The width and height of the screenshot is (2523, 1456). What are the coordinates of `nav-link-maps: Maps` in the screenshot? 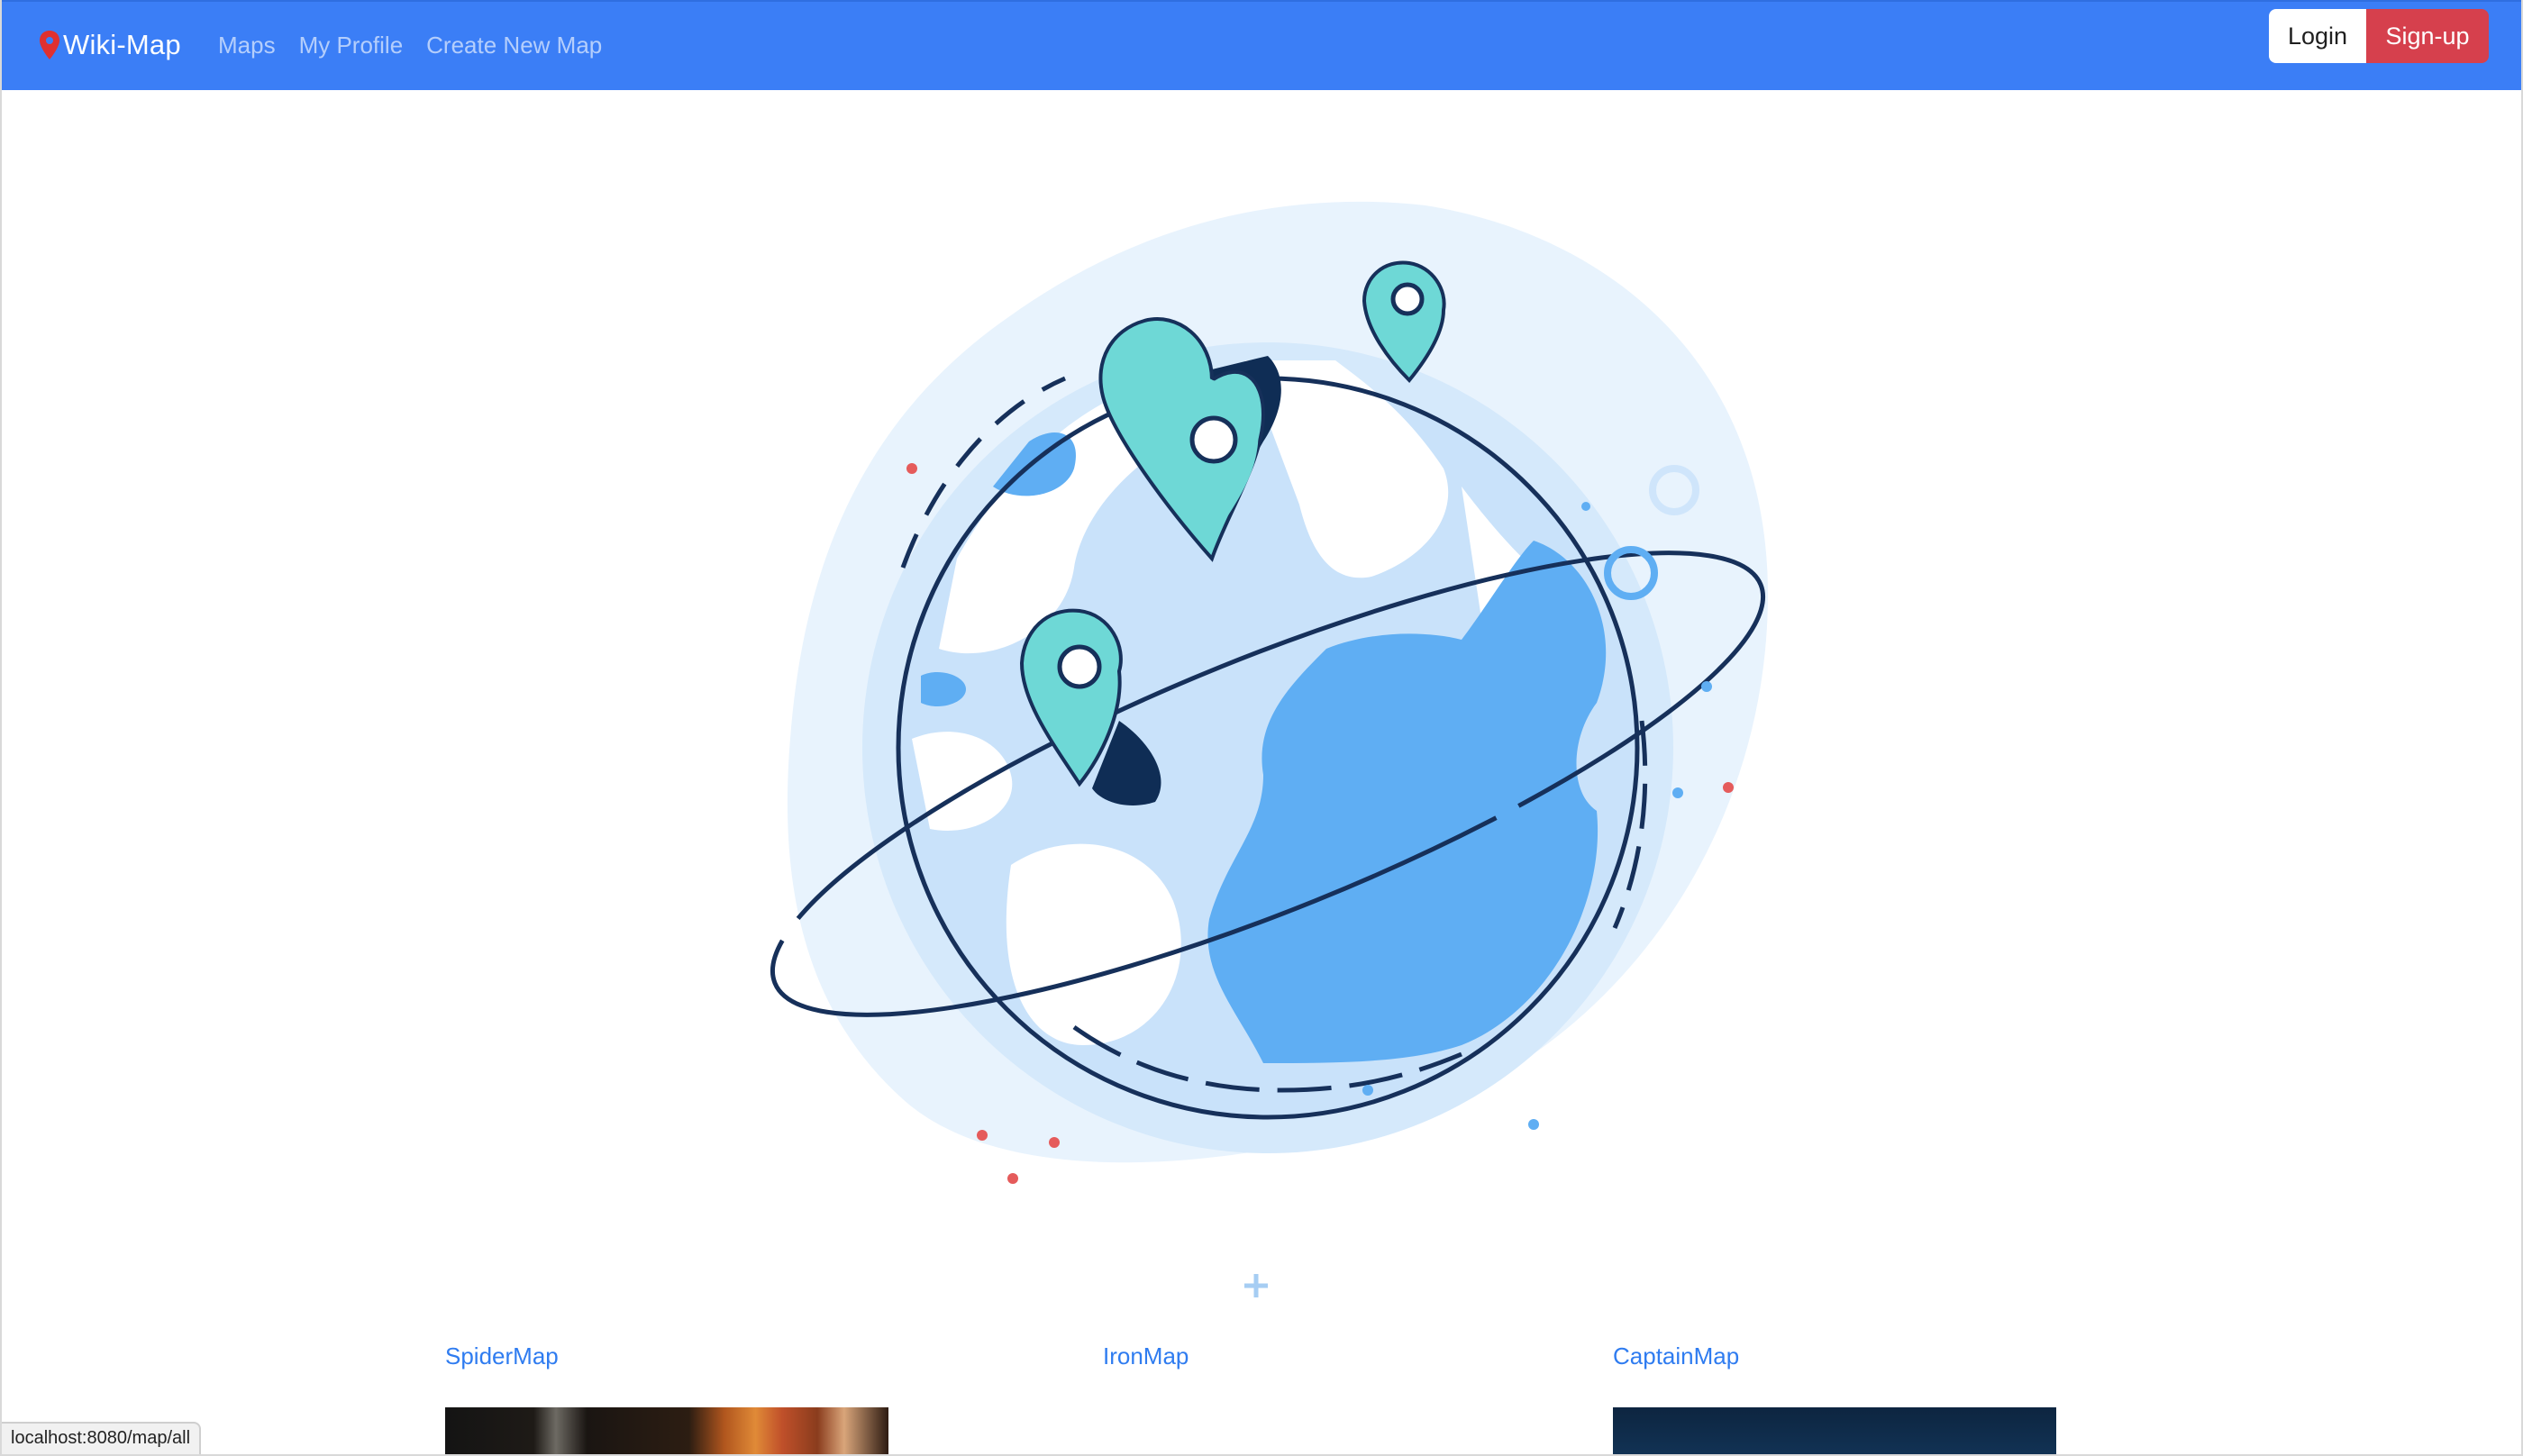 It's located at (247, 45).